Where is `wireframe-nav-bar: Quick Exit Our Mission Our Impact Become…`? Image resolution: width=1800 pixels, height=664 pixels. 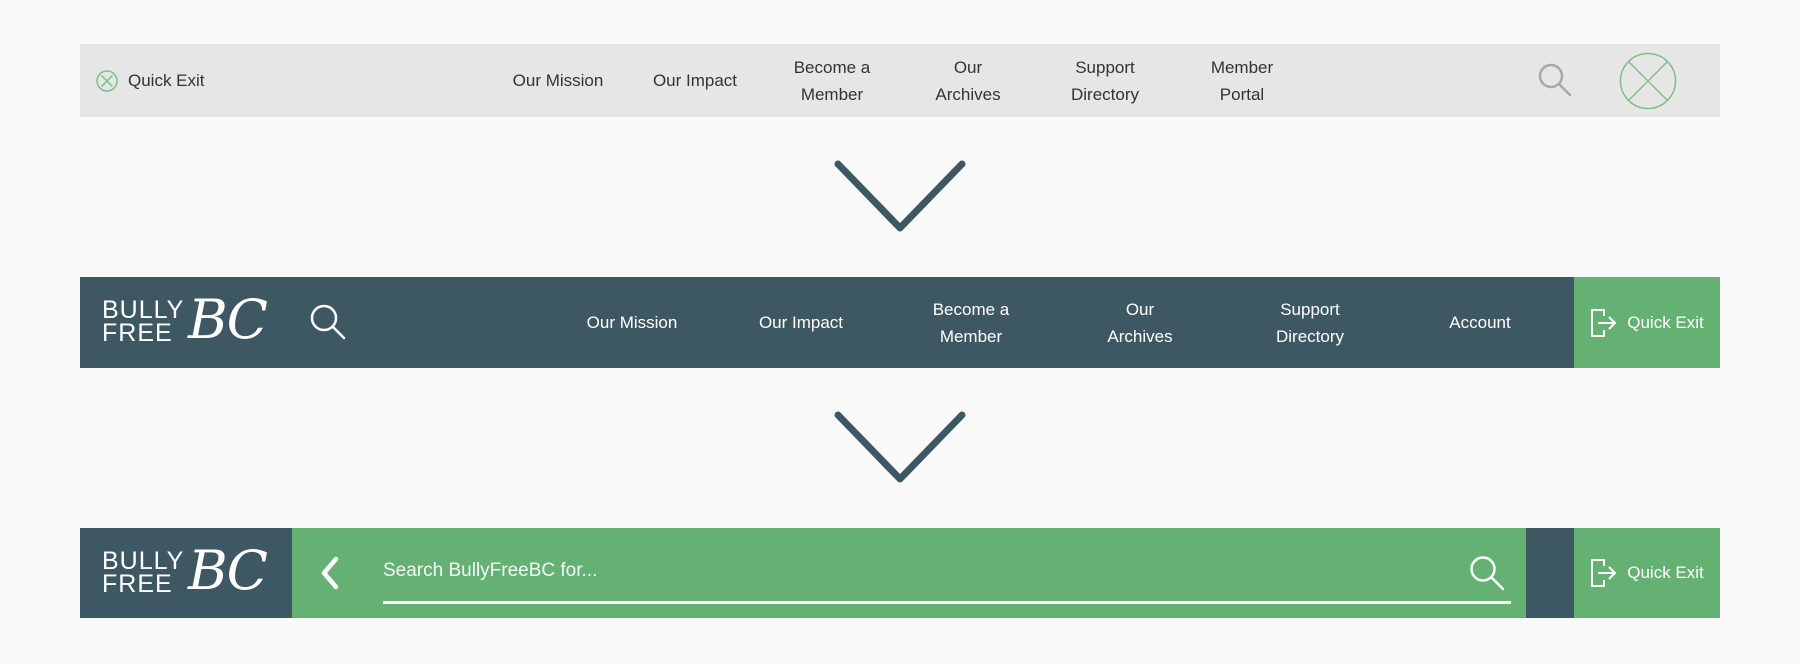
wireframe-nav-bar: Quick Exit Our Mission Our Impact Become… is located at coordinates (900, 80).